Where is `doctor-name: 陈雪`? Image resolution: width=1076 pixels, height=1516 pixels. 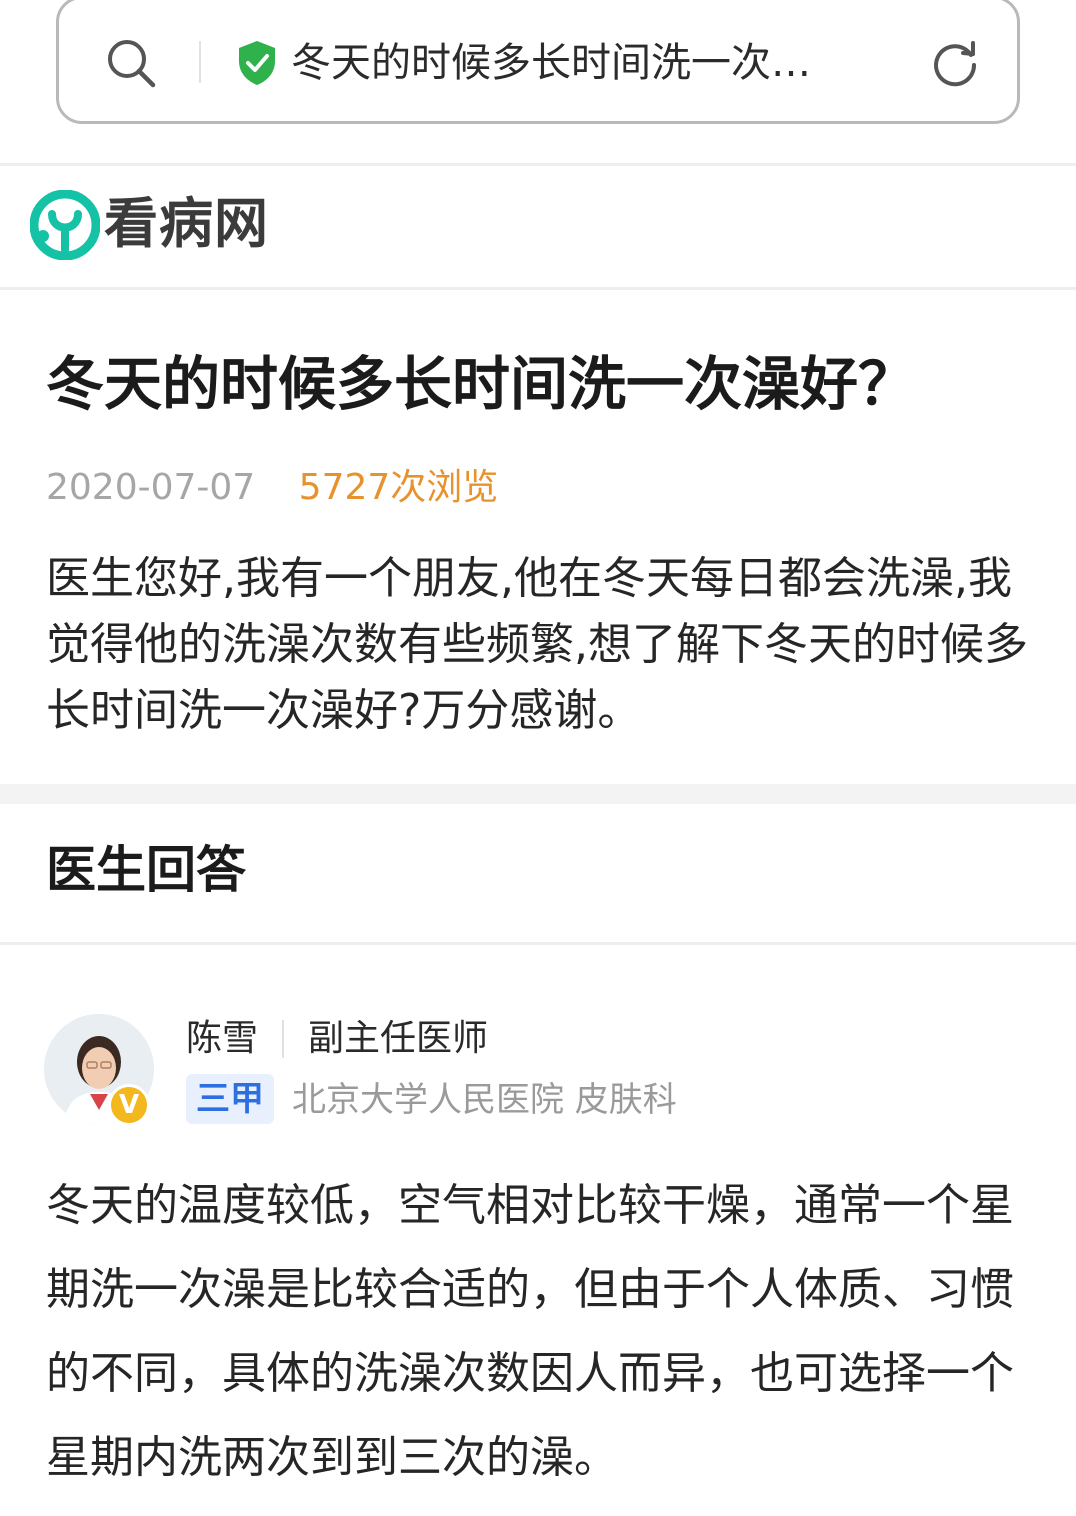
doctor-name: 陈雪 is located at coordinates (222, 1039).